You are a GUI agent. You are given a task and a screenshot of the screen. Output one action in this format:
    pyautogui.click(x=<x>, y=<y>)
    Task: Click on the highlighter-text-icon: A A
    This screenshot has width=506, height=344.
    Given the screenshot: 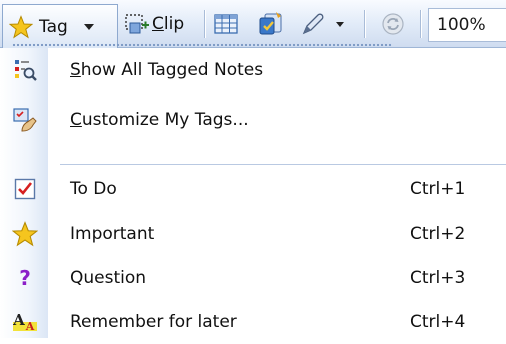 What is the action you would take?
    pyautogui.click(x=25, y=322)
    